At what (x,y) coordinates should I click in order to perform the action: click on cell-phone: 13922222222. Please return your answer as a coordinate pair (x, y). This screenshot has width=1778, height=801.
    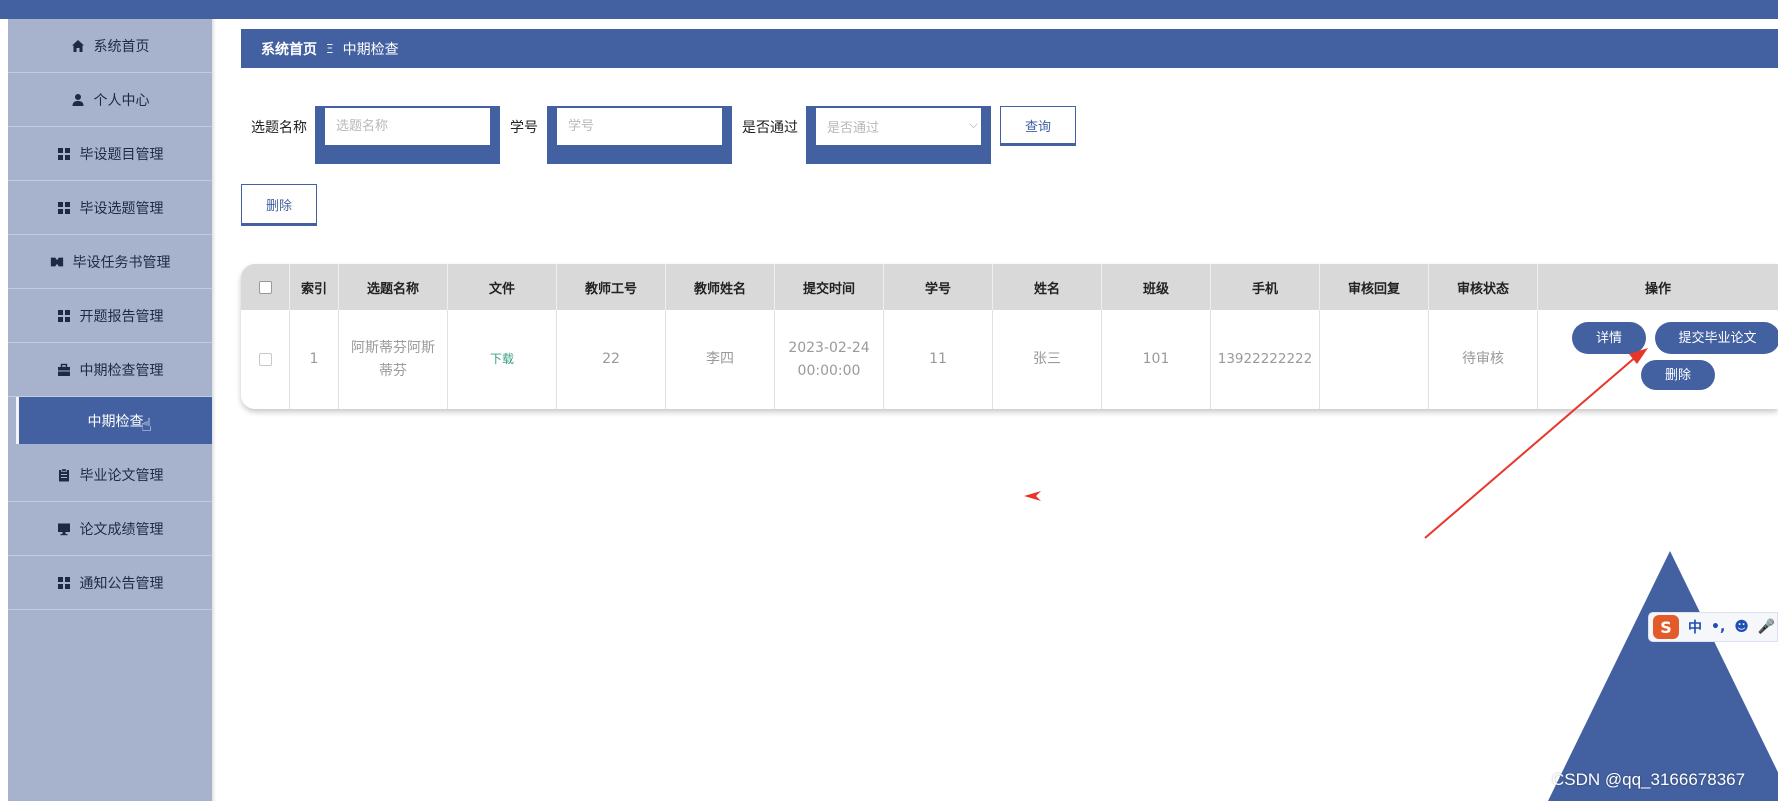
    Looking at the image, I should click on (1265, 359).